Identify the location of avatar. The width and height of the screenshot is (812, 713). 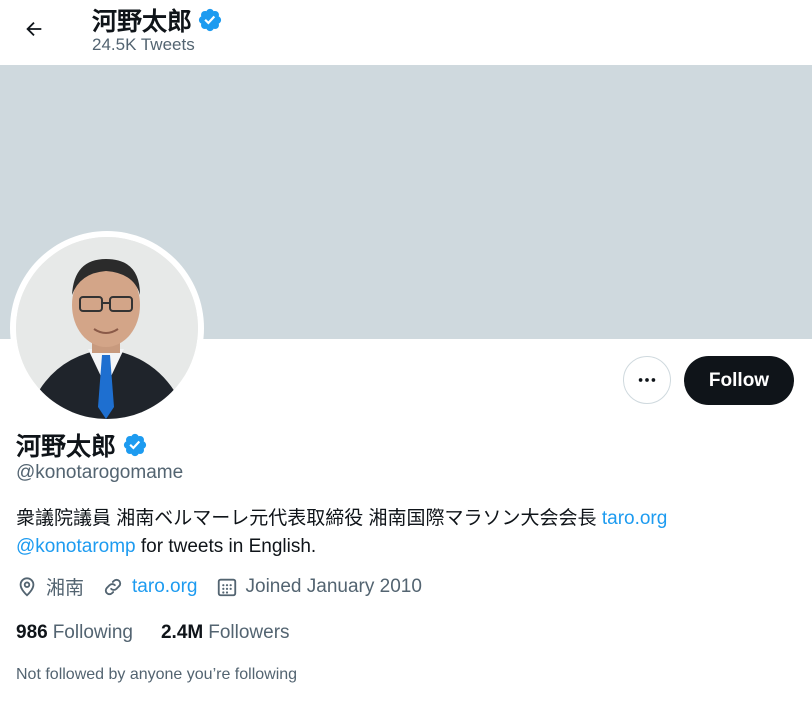
(107, 328).